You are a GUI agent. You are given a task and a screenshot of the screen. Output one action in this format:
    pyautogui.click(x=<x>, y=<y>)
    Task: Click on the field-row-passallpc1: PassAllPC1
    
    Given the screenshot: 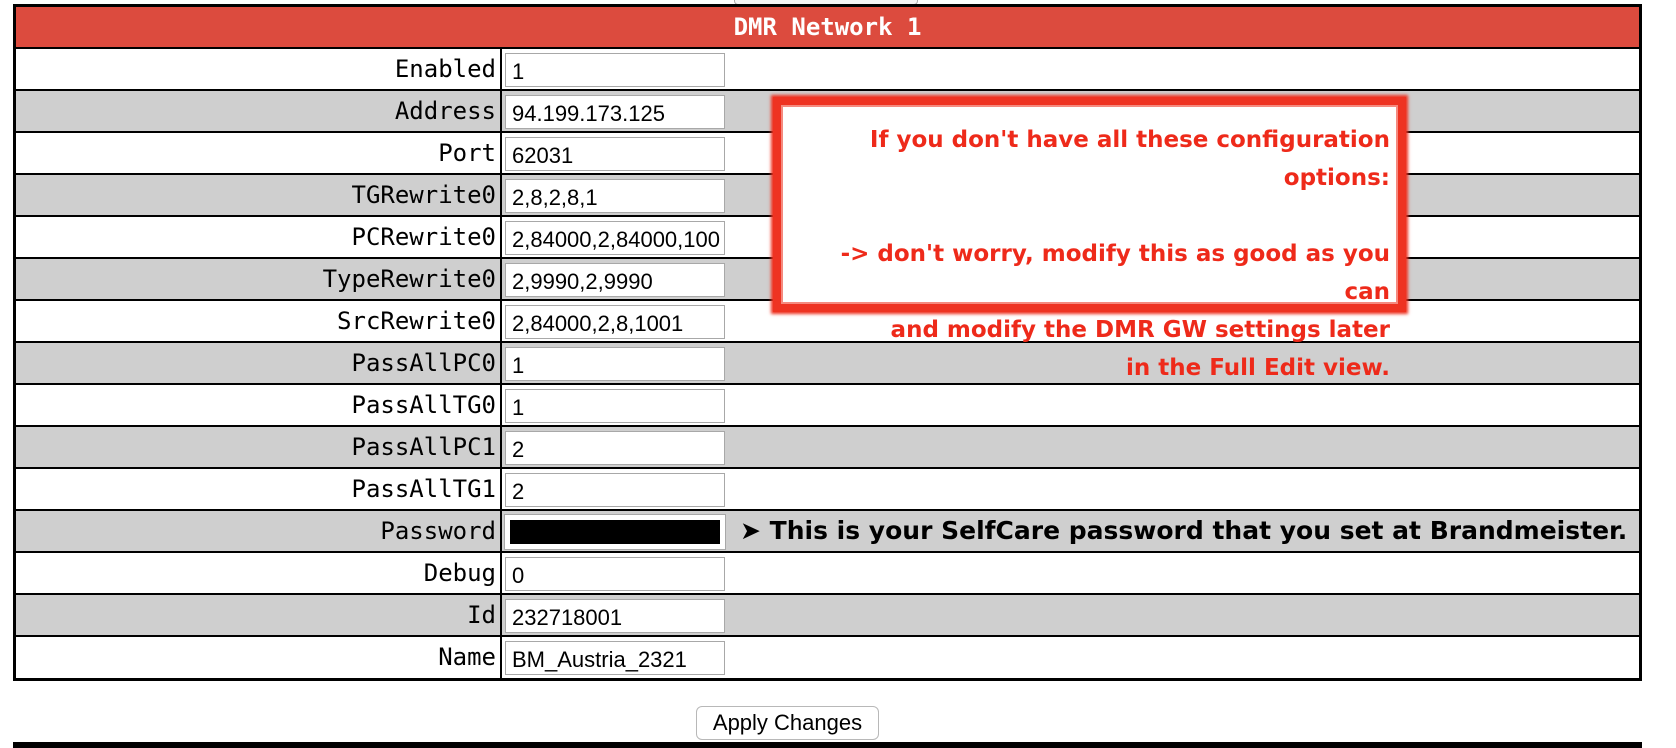 What is the action you would take?
    pyautogui.click(x=827, y=448)
    